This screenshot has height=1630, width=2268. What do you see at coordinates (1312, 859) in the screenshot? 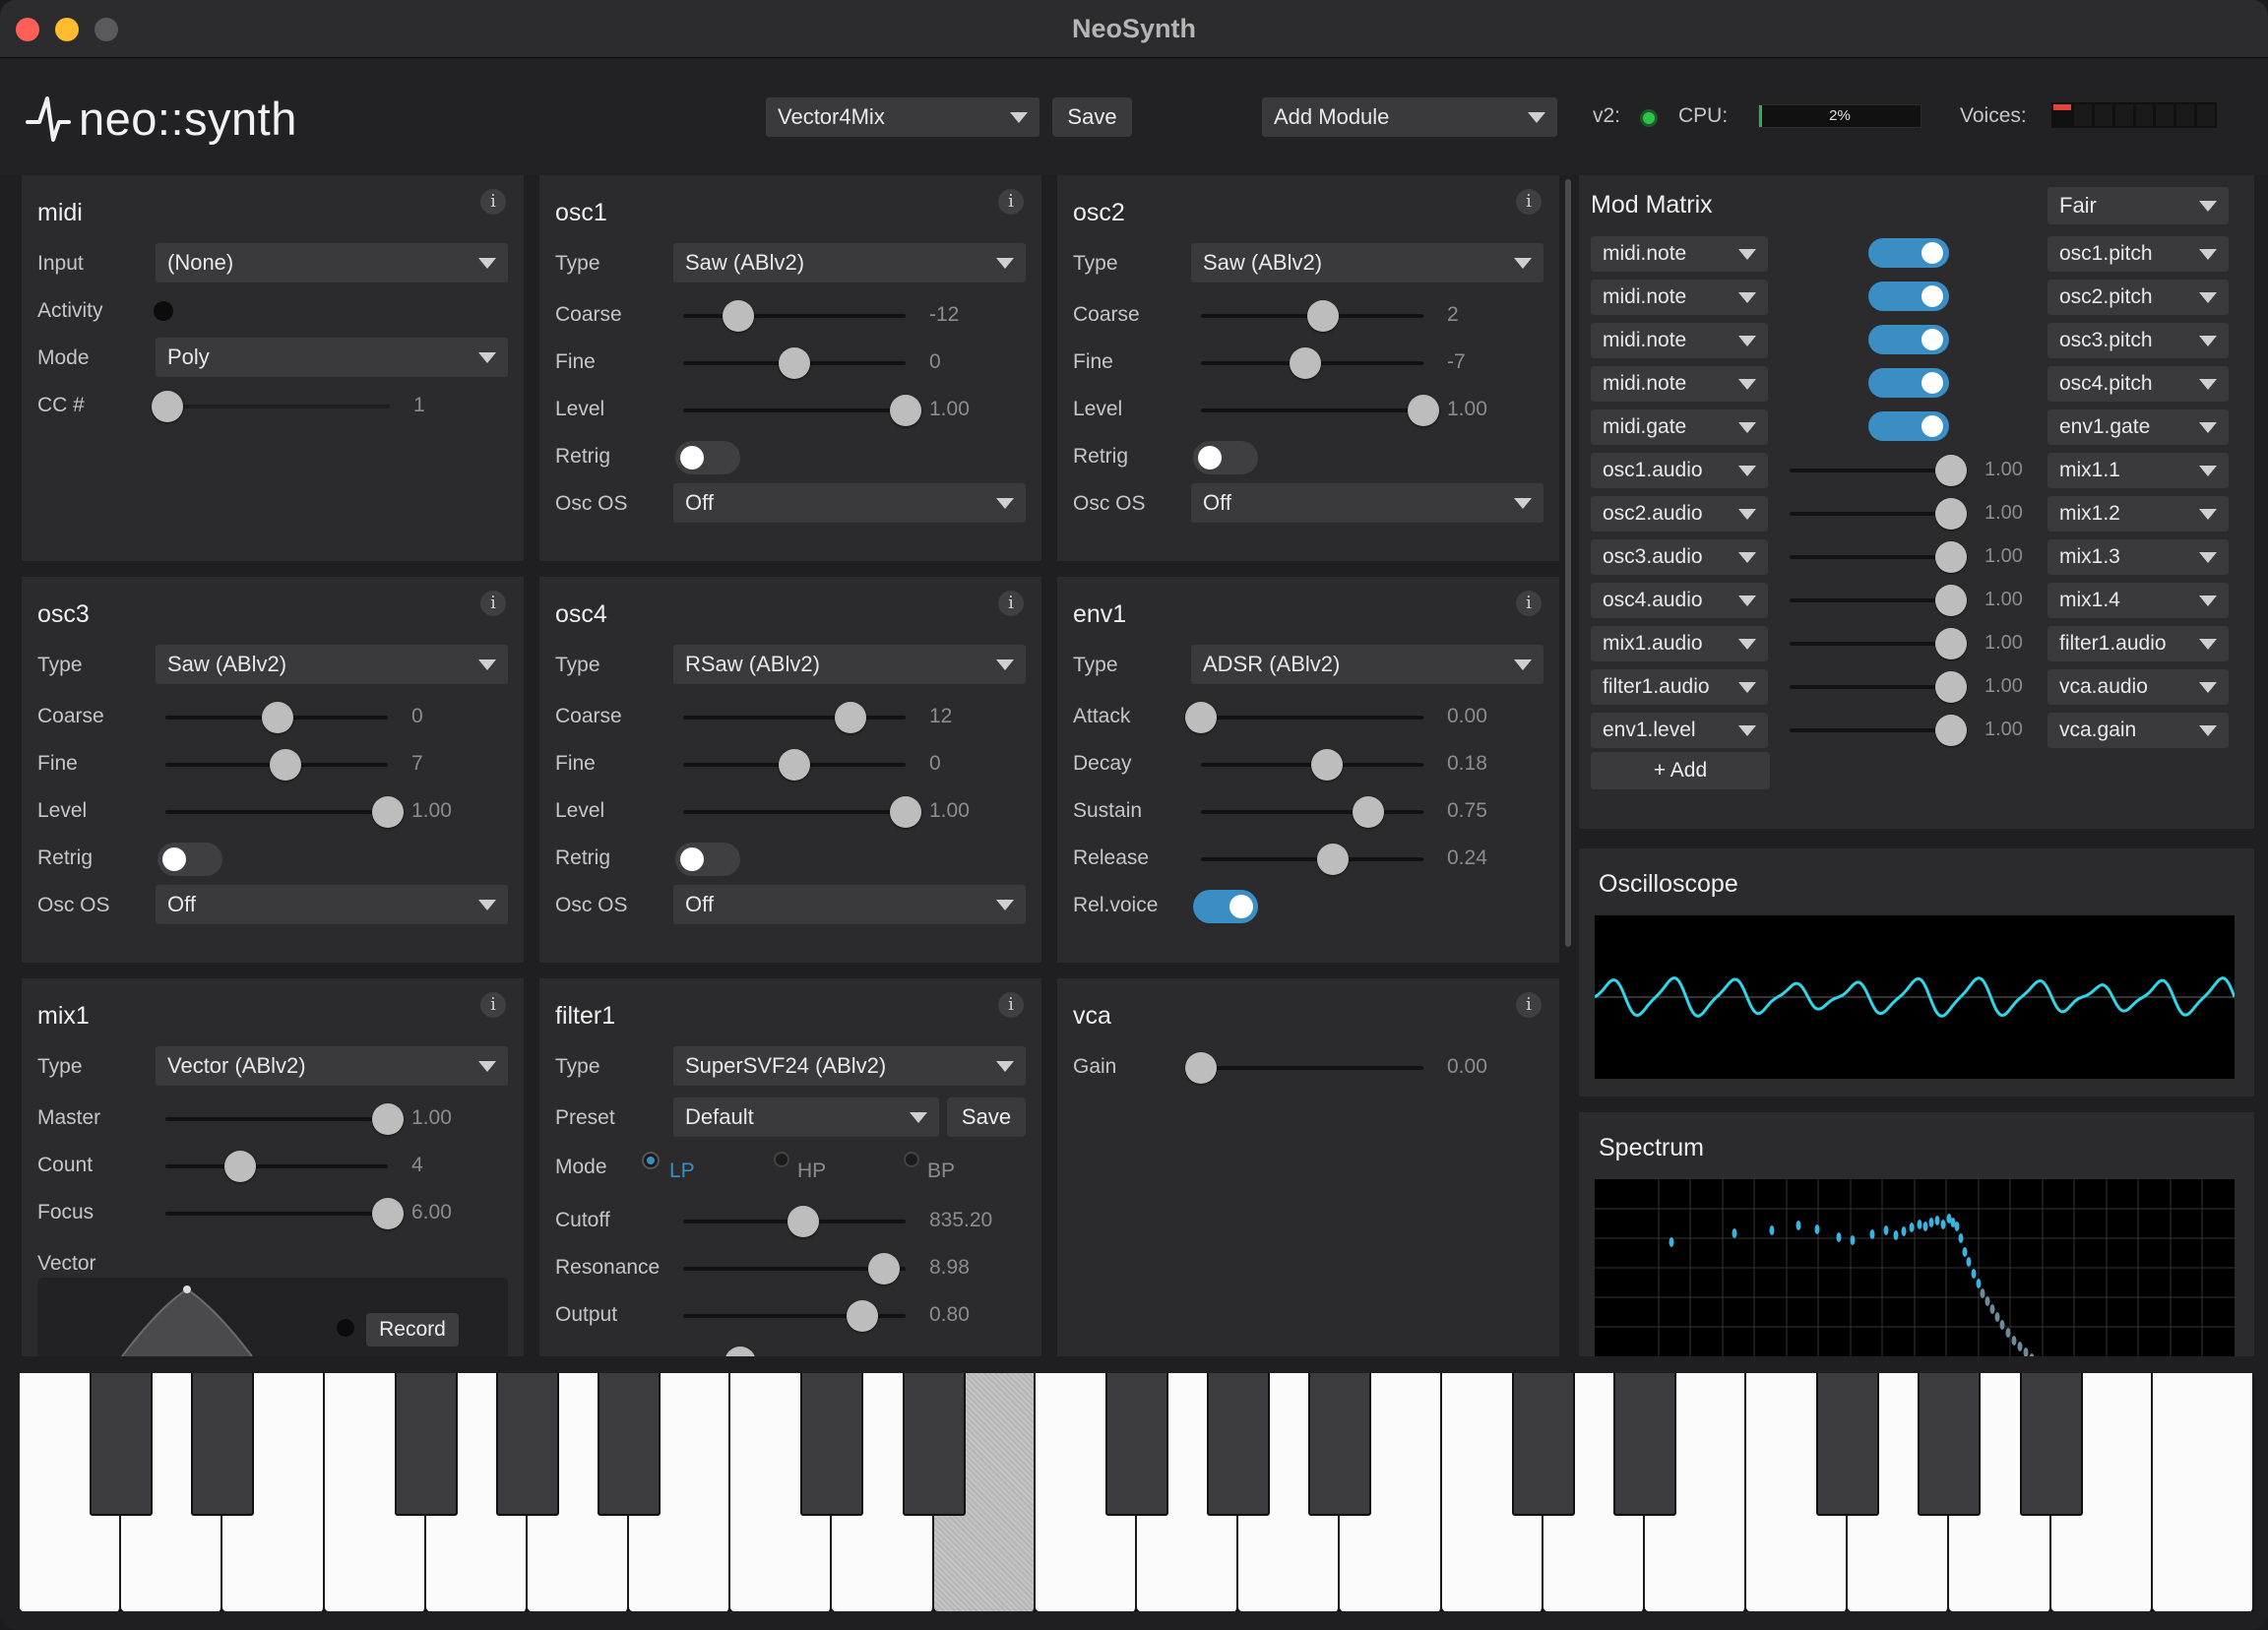
I see `release-slider-track` at bounding box center [1312, 859].